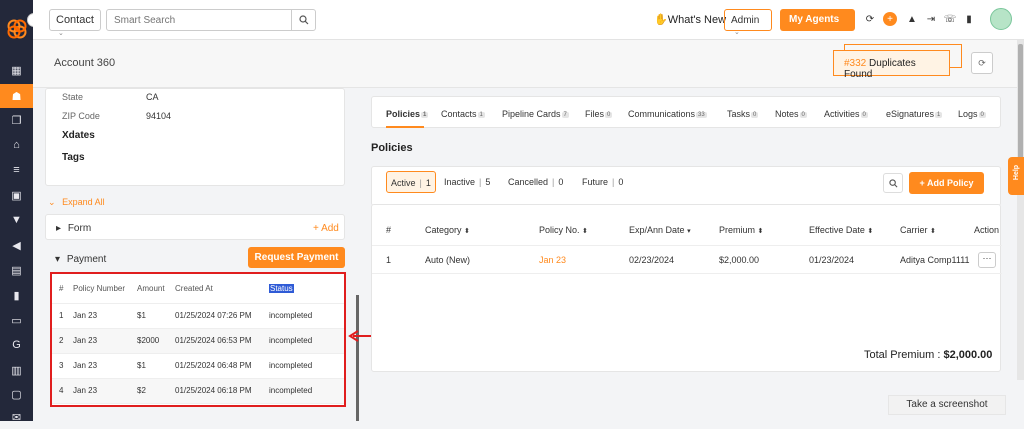  What do you see at coordinates (947, 405) in the screenshot?
I see `take-screenshot-tooltip: Take a screenshot` at bounding box center [947, 405].